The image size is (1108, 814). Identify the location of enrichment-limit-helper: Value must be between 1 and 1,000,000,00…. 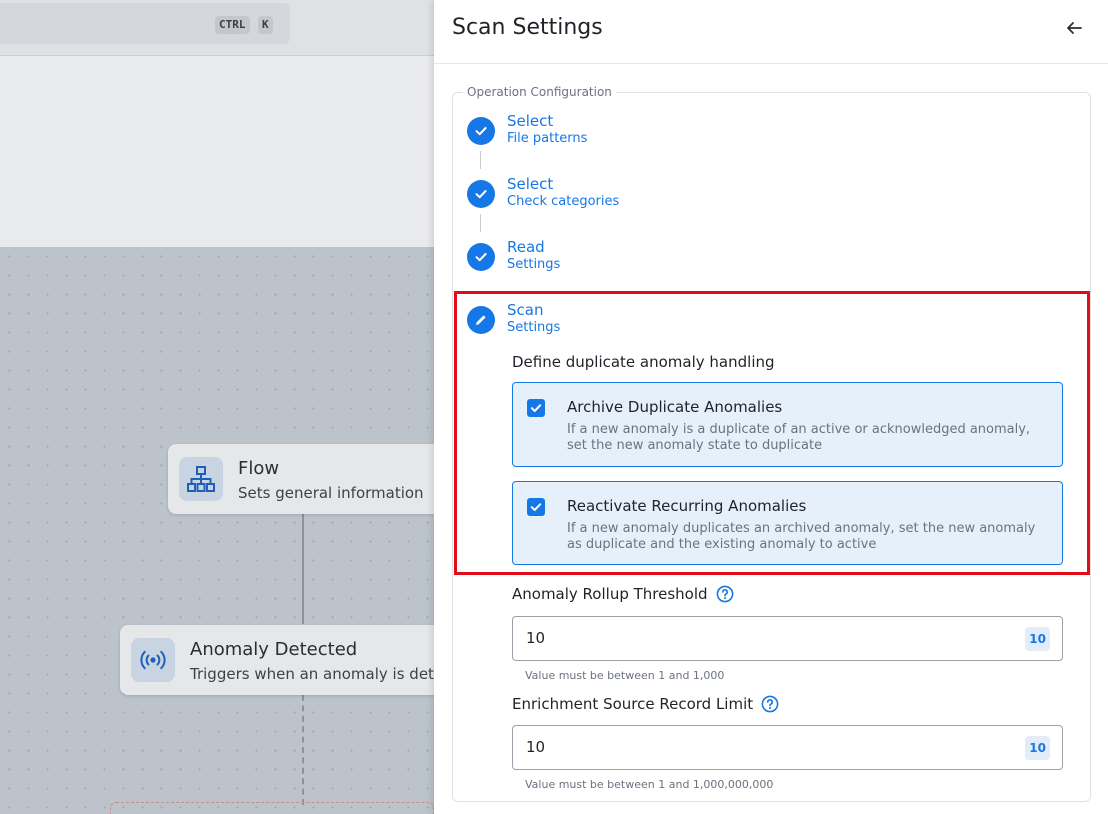
(649, 784).